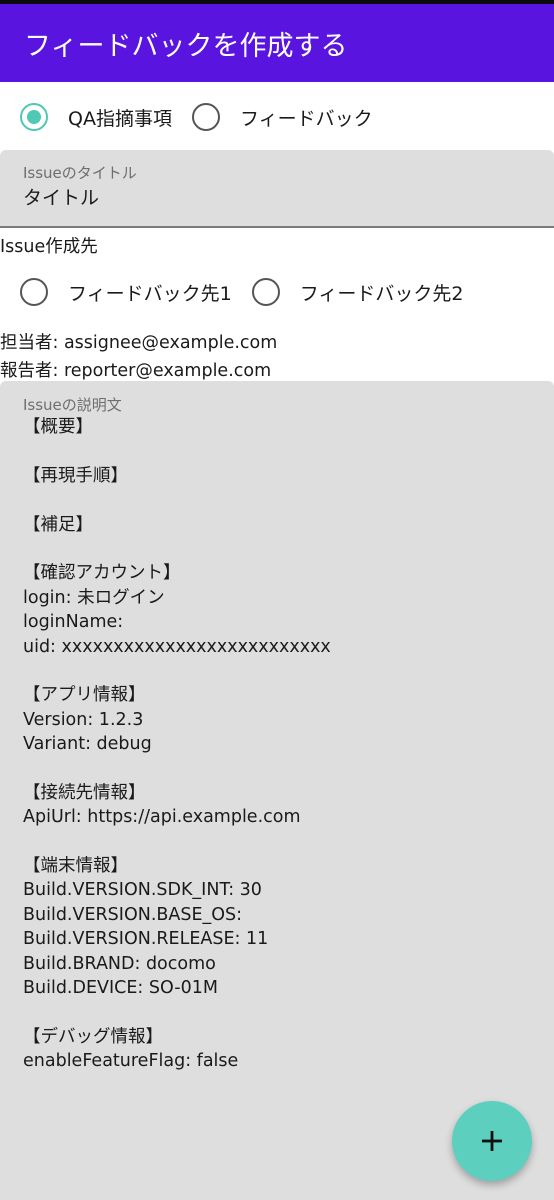  I want to click on description-line: enableFeatureFlag: false, so click(131, 1061).